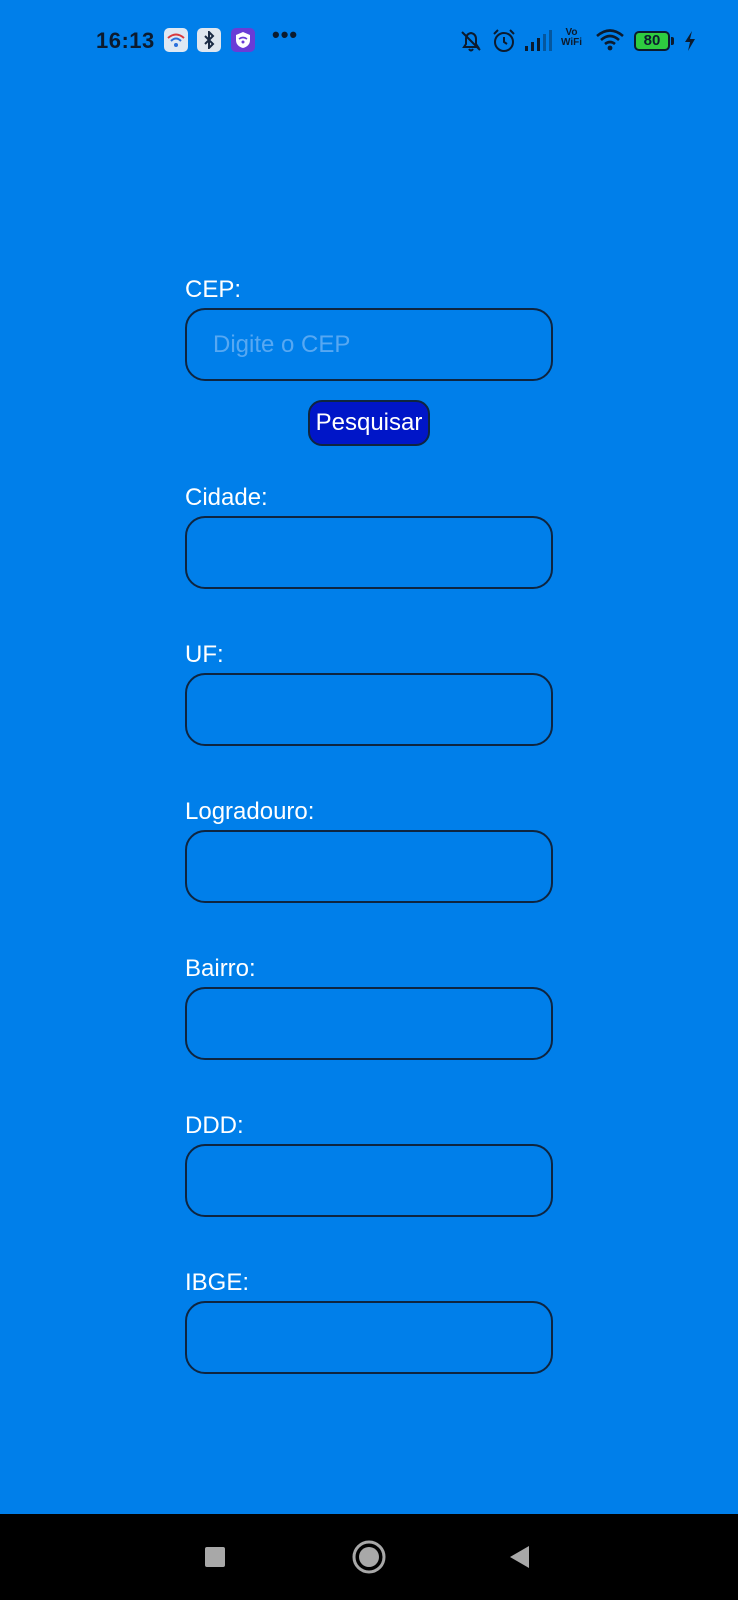  I want to click on uf-group: UF:, so click(369, 693).